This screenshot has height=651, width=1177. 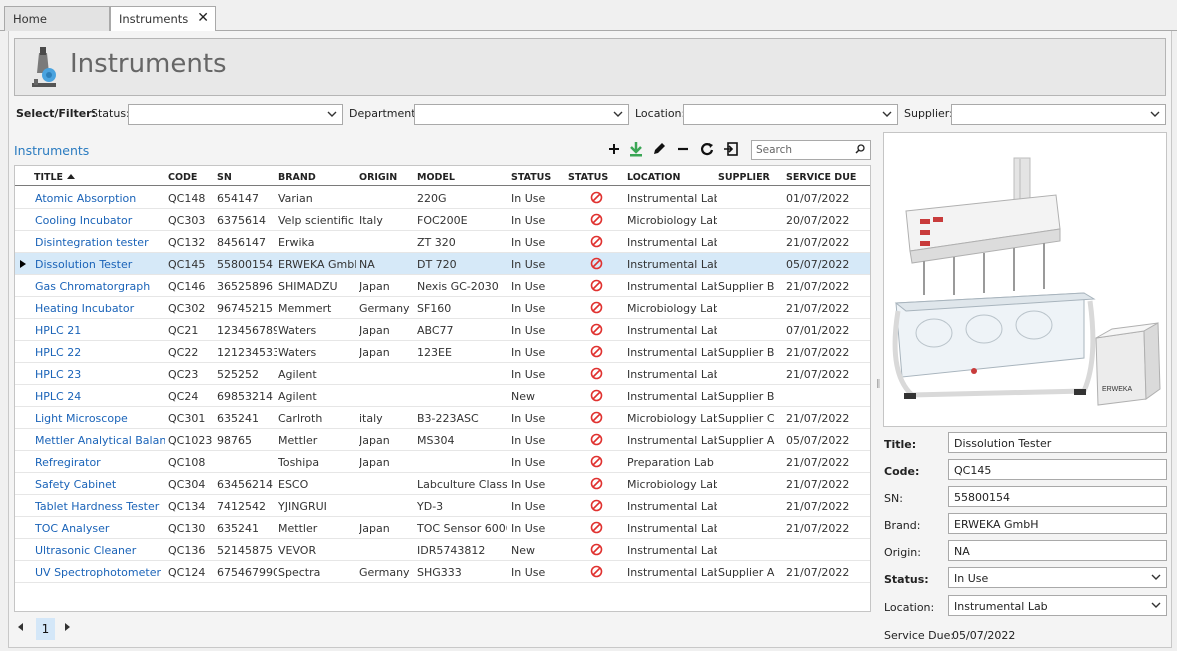 I want to click on cell-title: HPLC 21, so click(x=100, y=330).